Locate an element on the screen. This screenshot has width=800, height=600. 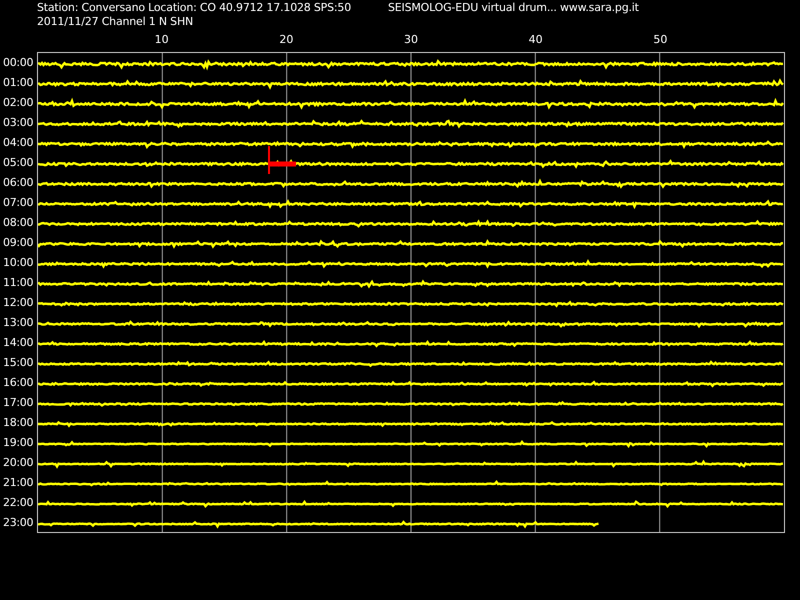
hour-label: 03:00 is located at coordinates (18, 123).